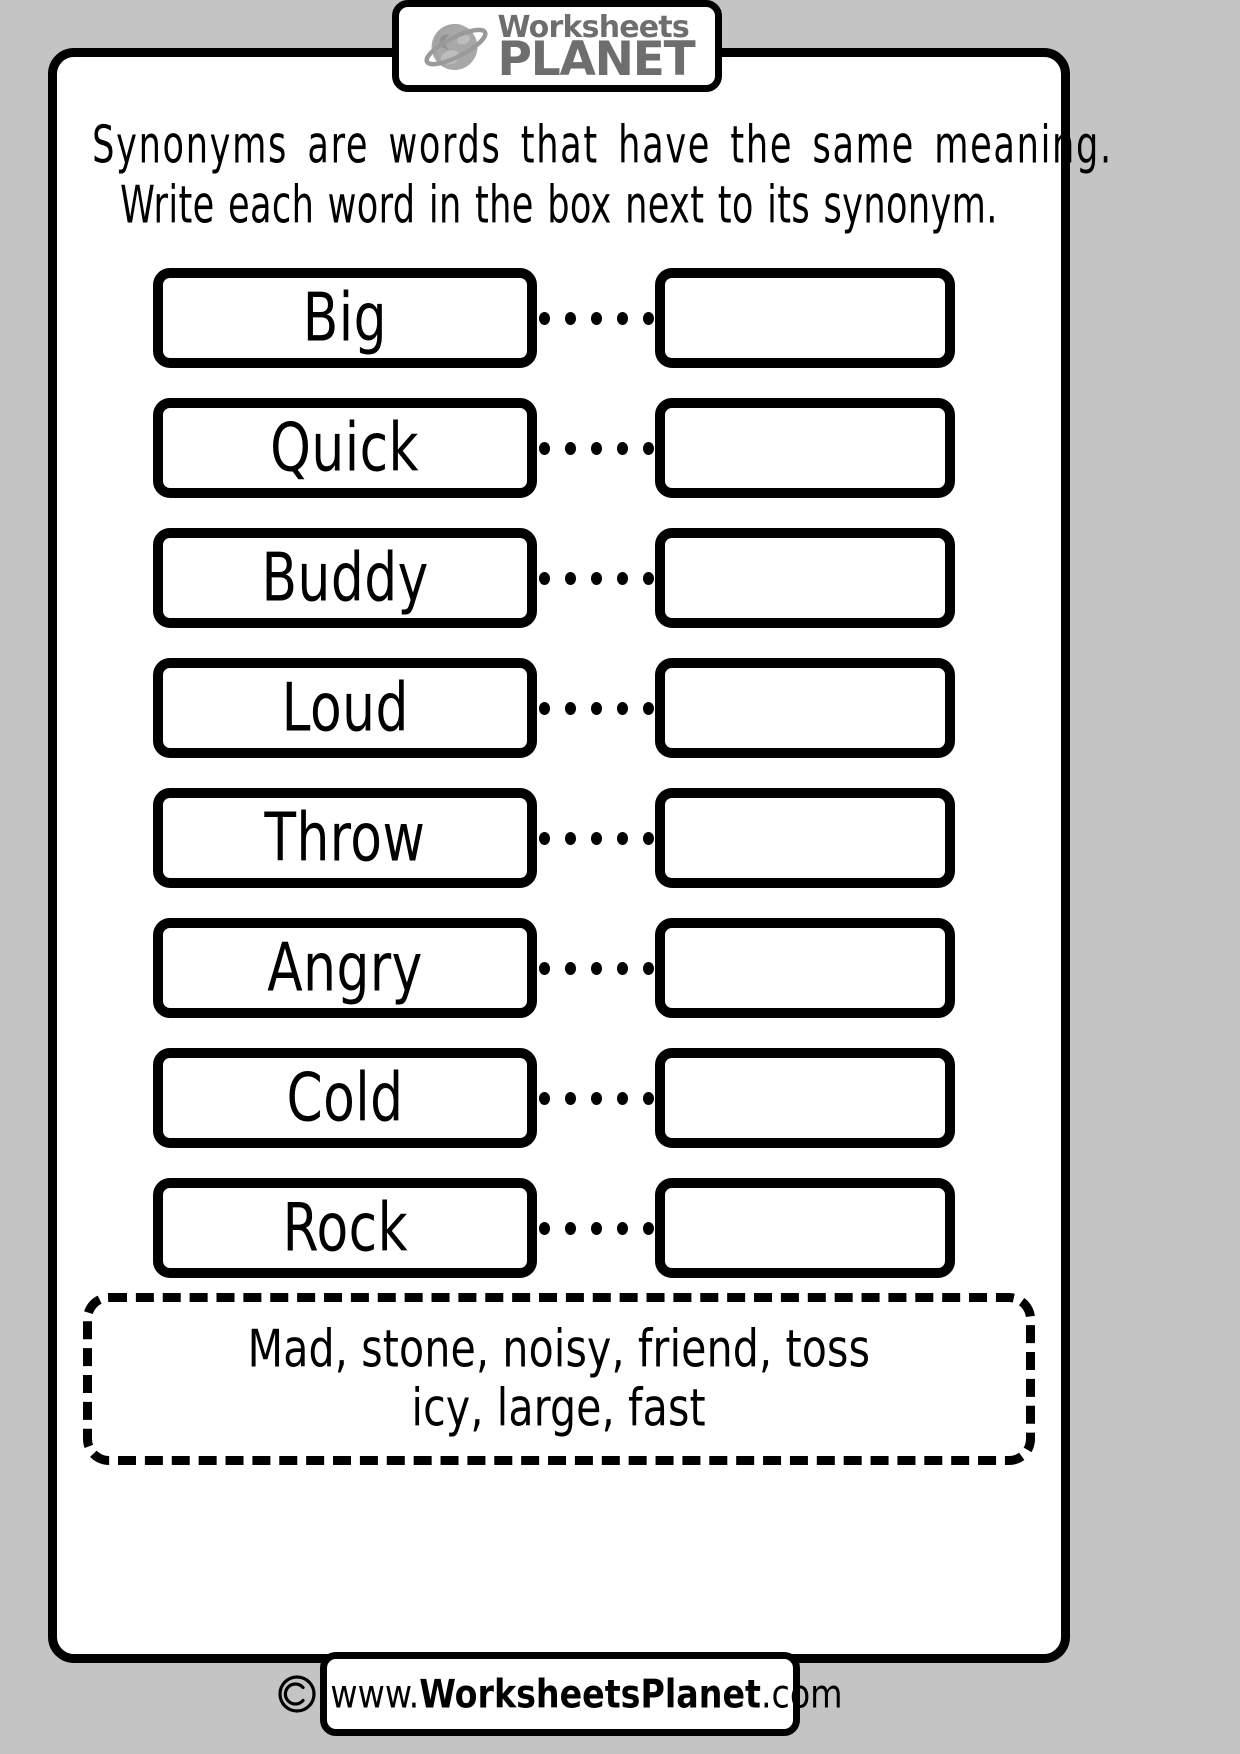 This screenshot has height=1754, width=1240. I want to click on answer-box-cold, so click(805, 1098).